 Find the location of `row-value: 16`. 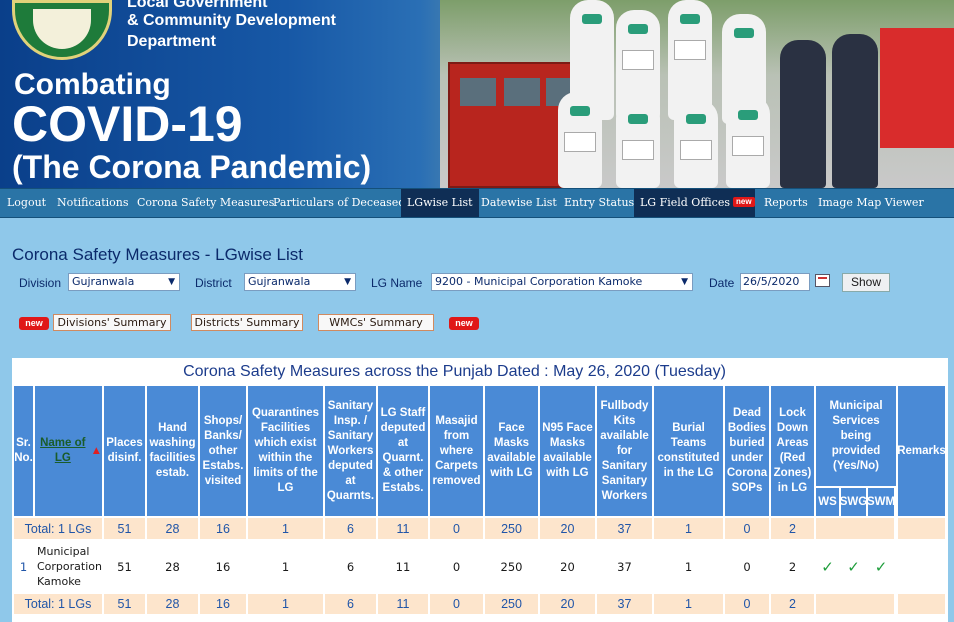

row-value: 16 is located at coordinates (223, 566).